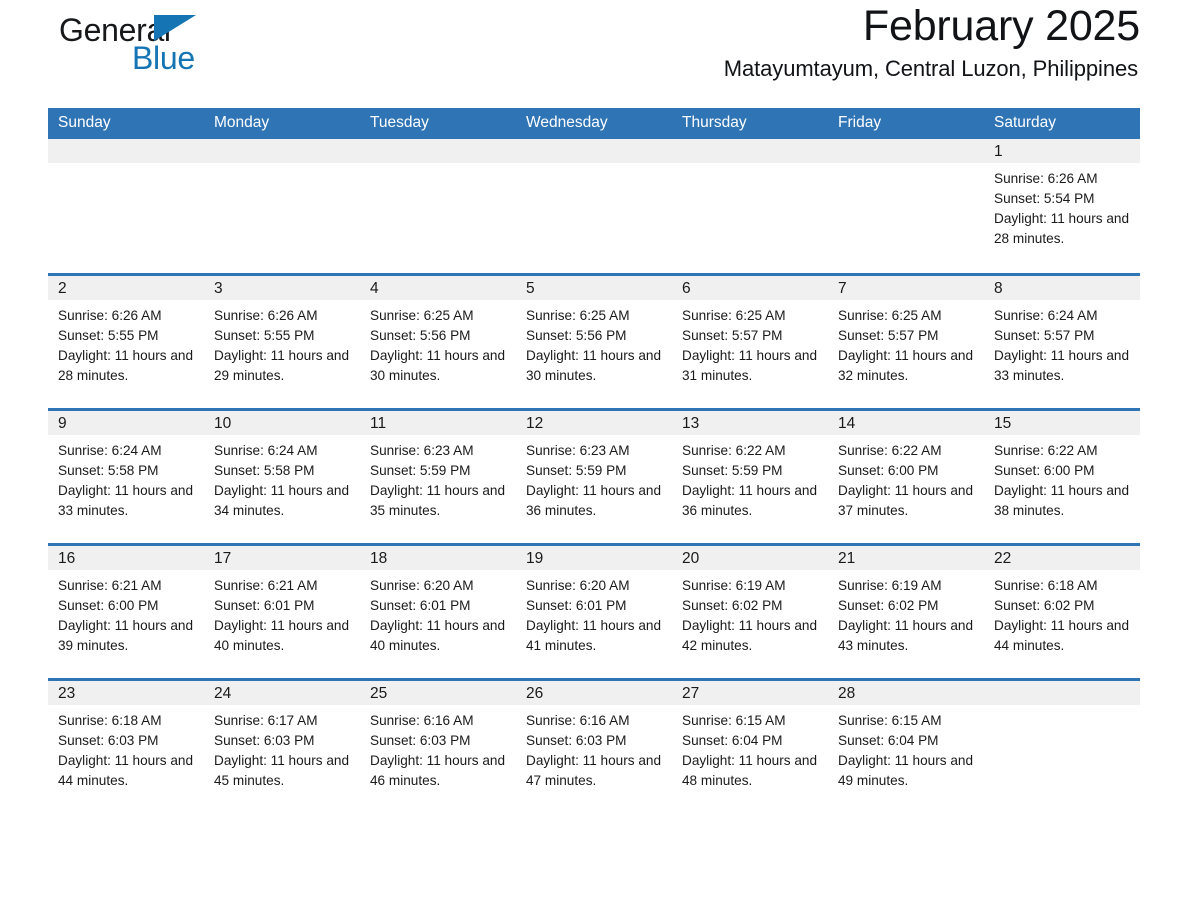  What do you see at coordinates (906, 123) in the screenshot?
I see `weekday-header-friday: Friday` at bounding box center [906, 123].